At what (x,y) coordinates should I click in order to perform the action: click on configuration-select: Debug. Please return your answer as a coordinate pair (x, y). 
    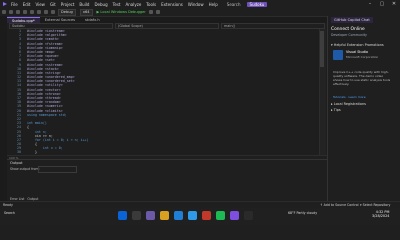
    Looking at the image, I should click on (67, 12).